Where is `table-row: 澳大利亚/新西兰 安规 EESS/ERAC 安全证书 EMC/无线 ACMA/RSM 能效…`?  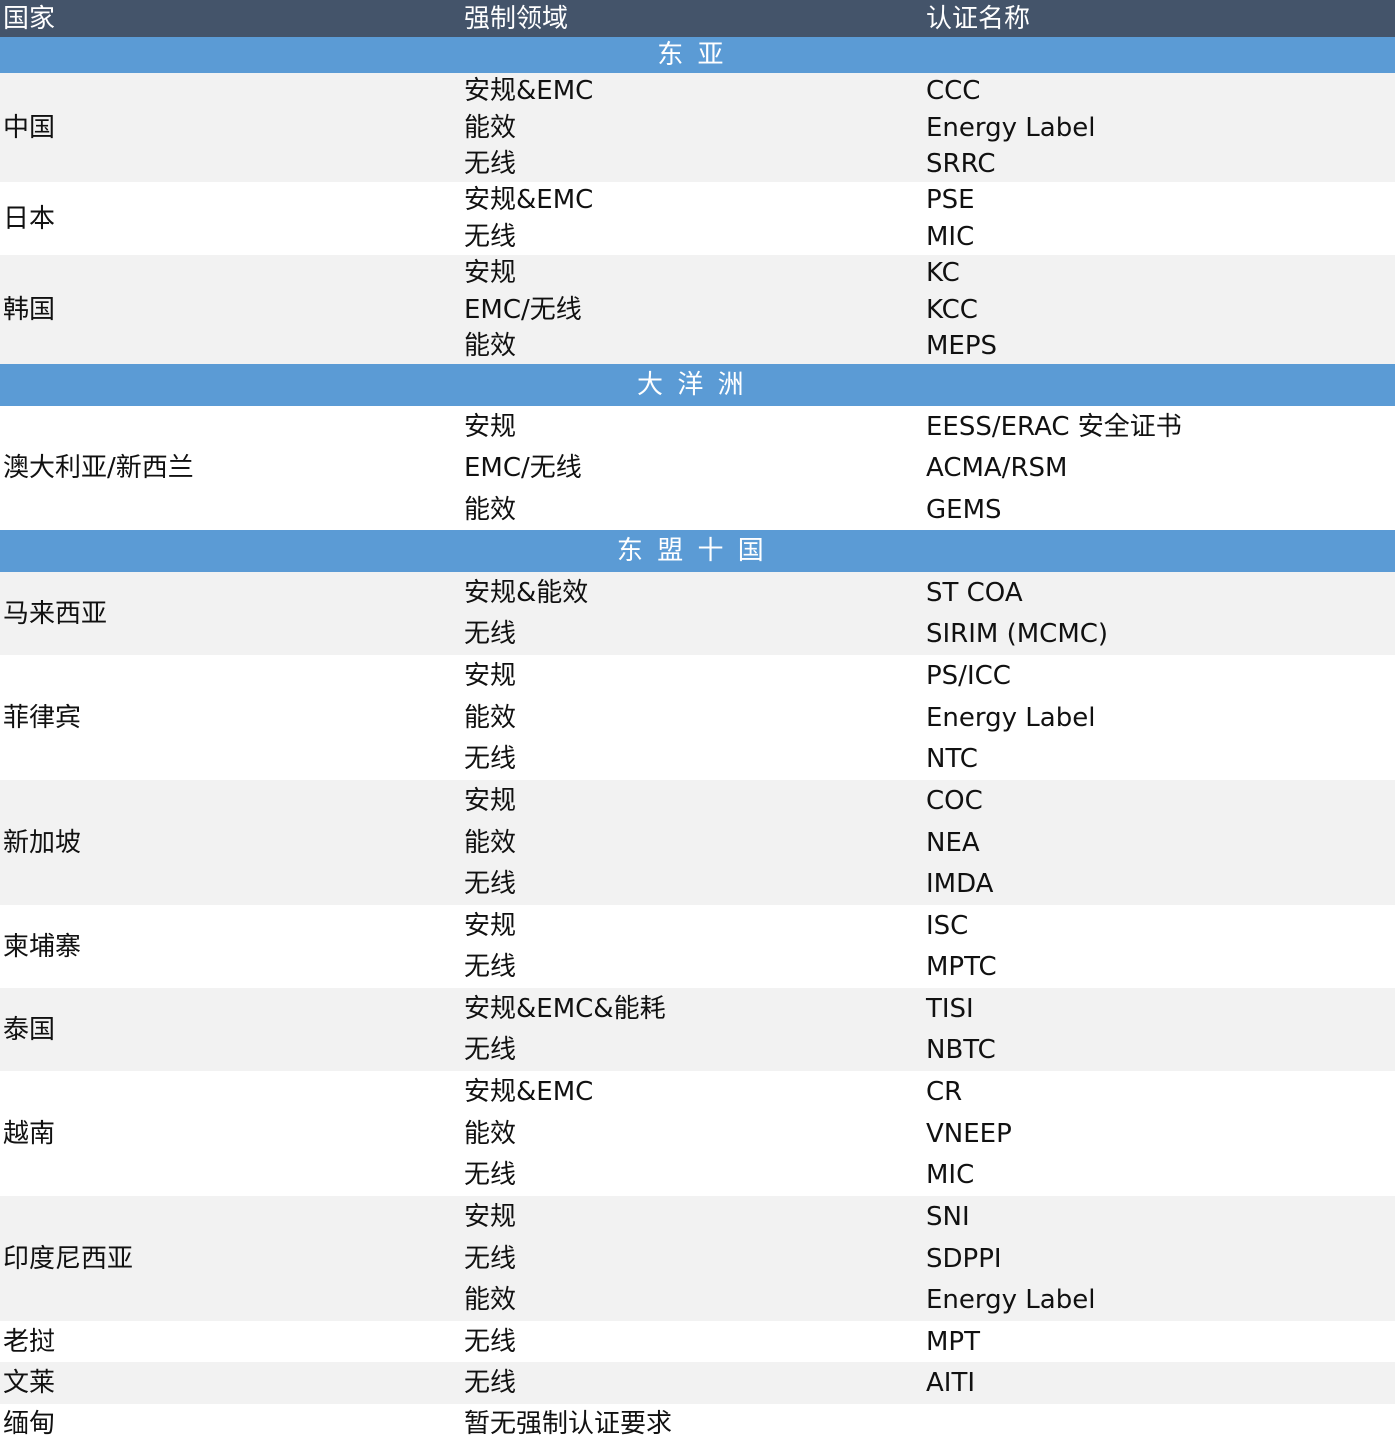 table-row: 澳大利亚/新西兰 安规 EESS/ERAC 安全证书 EMC/无线 ACMA/RSM 能效… is located at coordinates (697, 468).